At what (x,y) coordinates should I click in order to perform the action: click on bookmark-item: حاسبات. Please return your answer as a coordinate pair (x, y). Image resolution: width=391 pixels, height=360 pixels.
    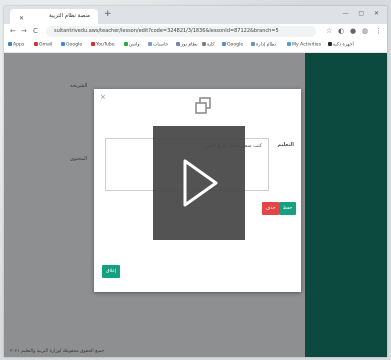
    Looking at the image, I should click on (158, 45).